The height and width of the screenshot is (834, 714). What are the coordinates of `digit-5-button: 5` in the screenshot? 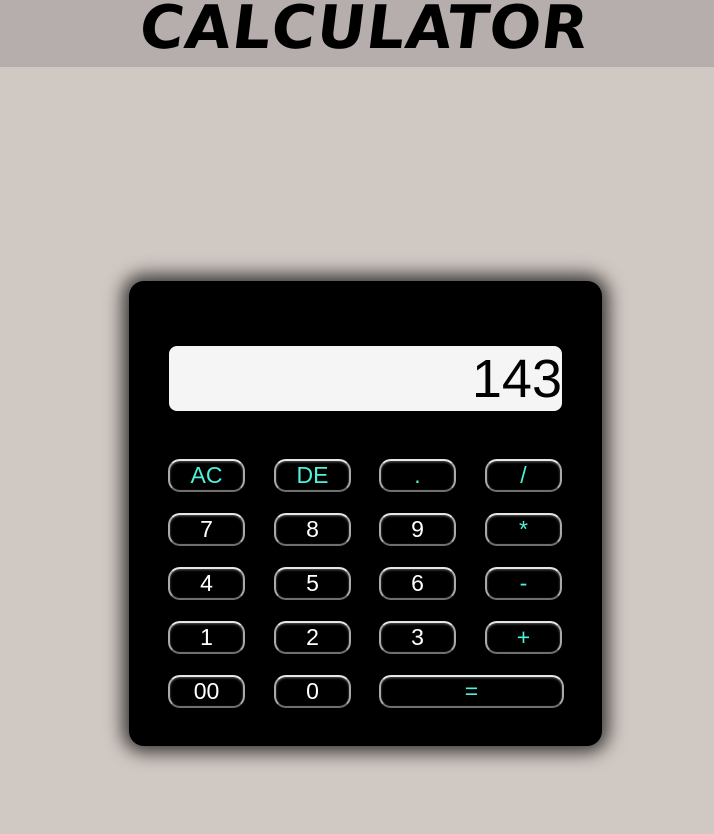 It's located at (312, 583).